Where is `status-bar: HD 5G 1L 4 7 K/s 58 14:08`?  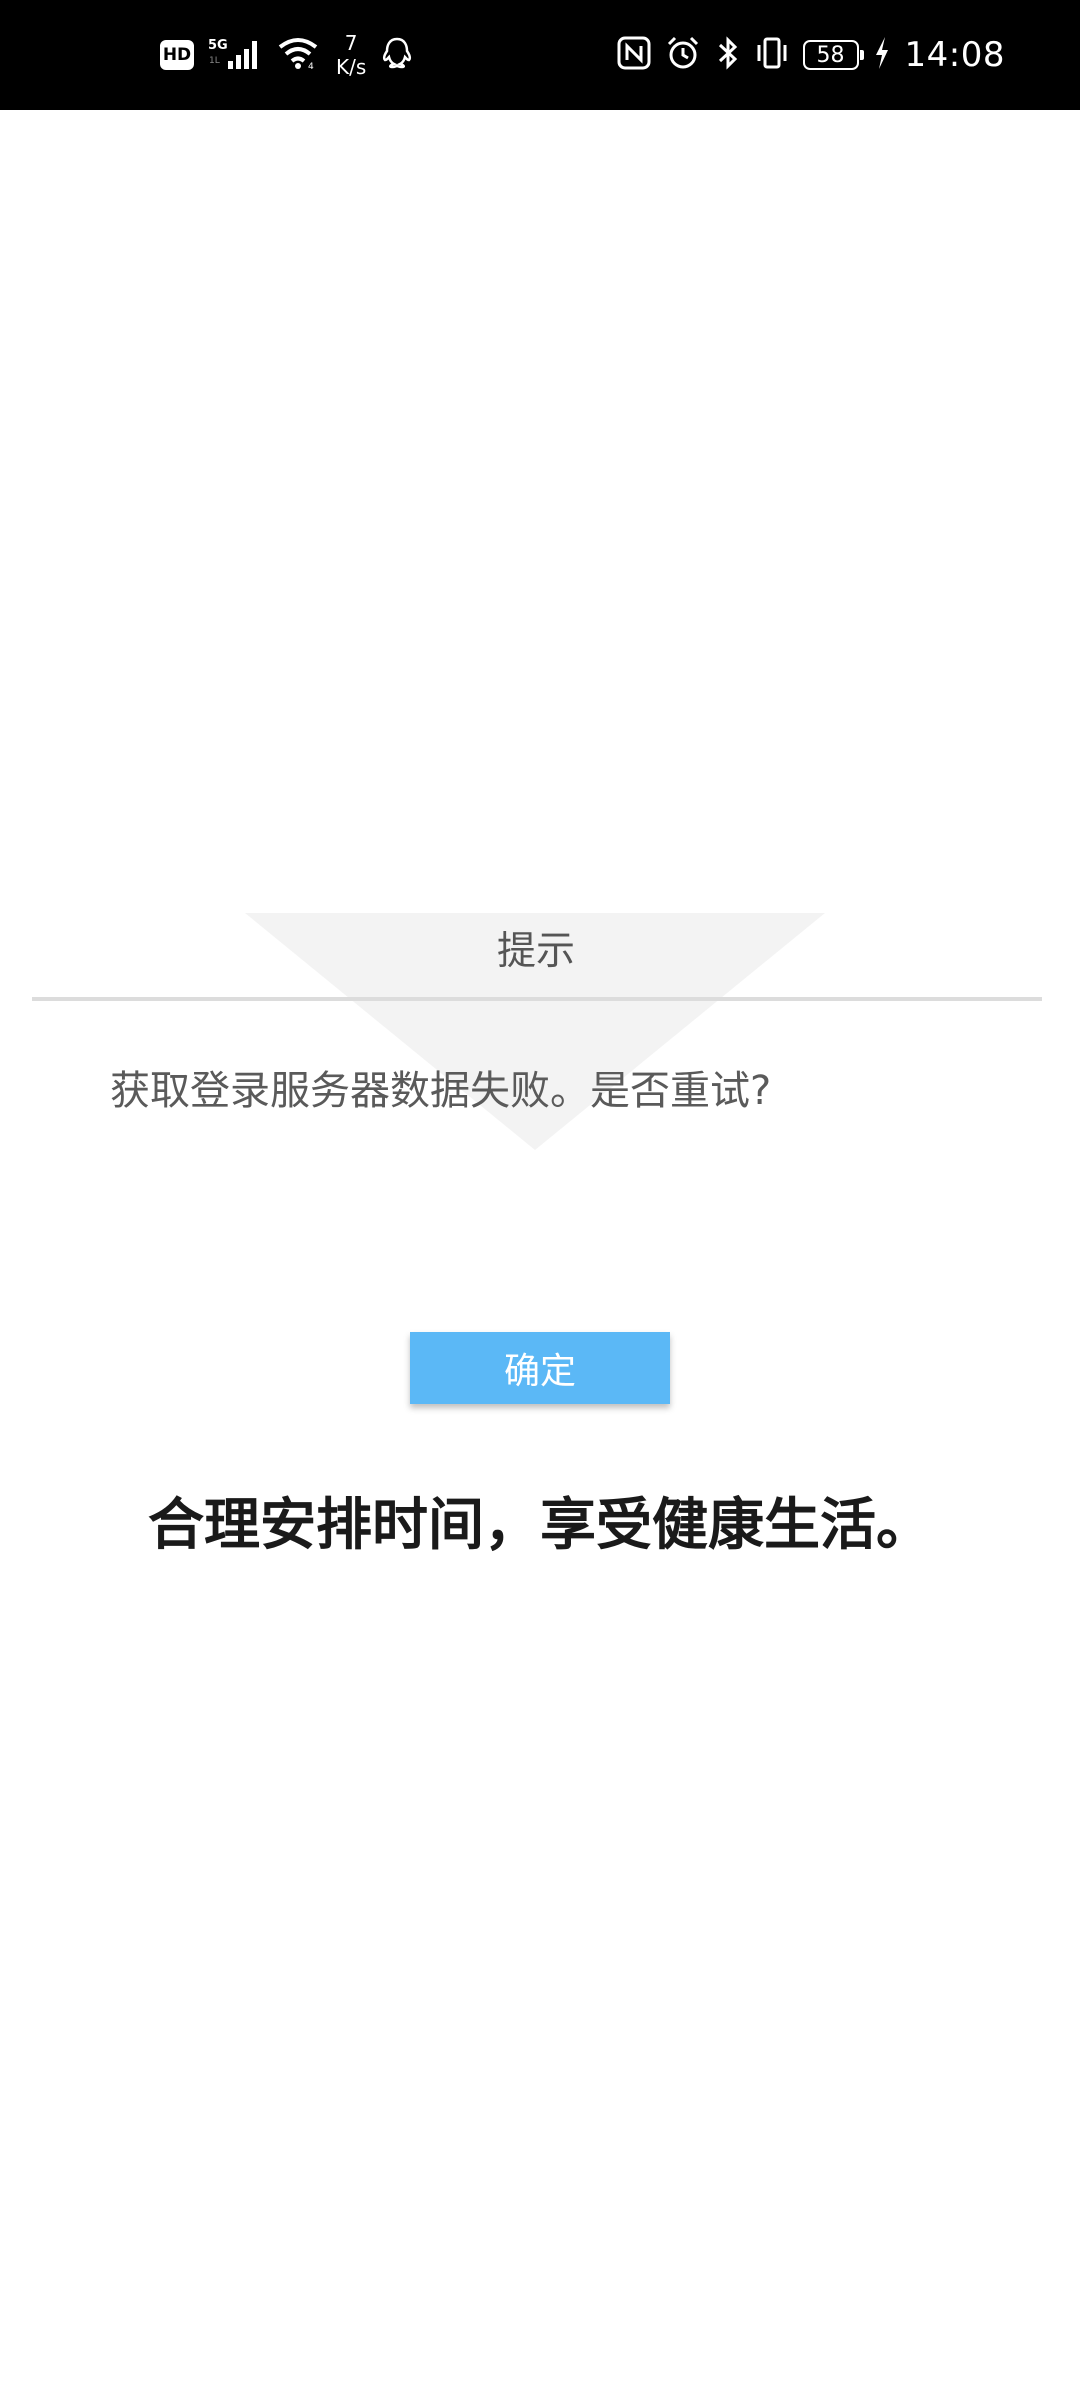
status-bar: HD 5G 1L 4 7 K/s 58 14:08 is located at coordinates (540, 55).